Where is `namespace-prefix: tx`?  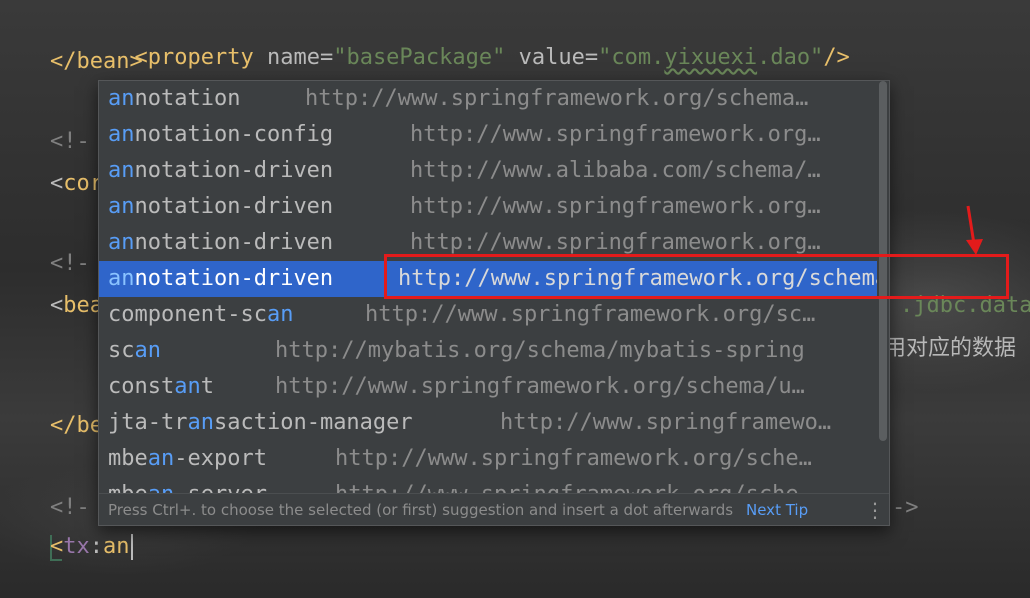
namespace-prefix: tx is located at coordinates (76, 546).